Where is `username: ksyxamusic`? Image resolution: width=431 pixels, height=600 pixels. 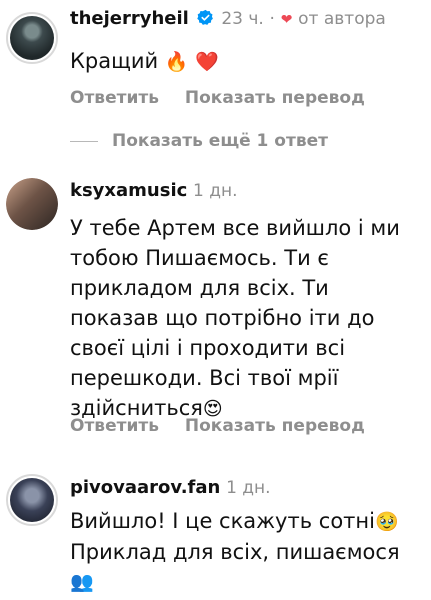 username: ksyxamusic is located at coordinates (128, 190).